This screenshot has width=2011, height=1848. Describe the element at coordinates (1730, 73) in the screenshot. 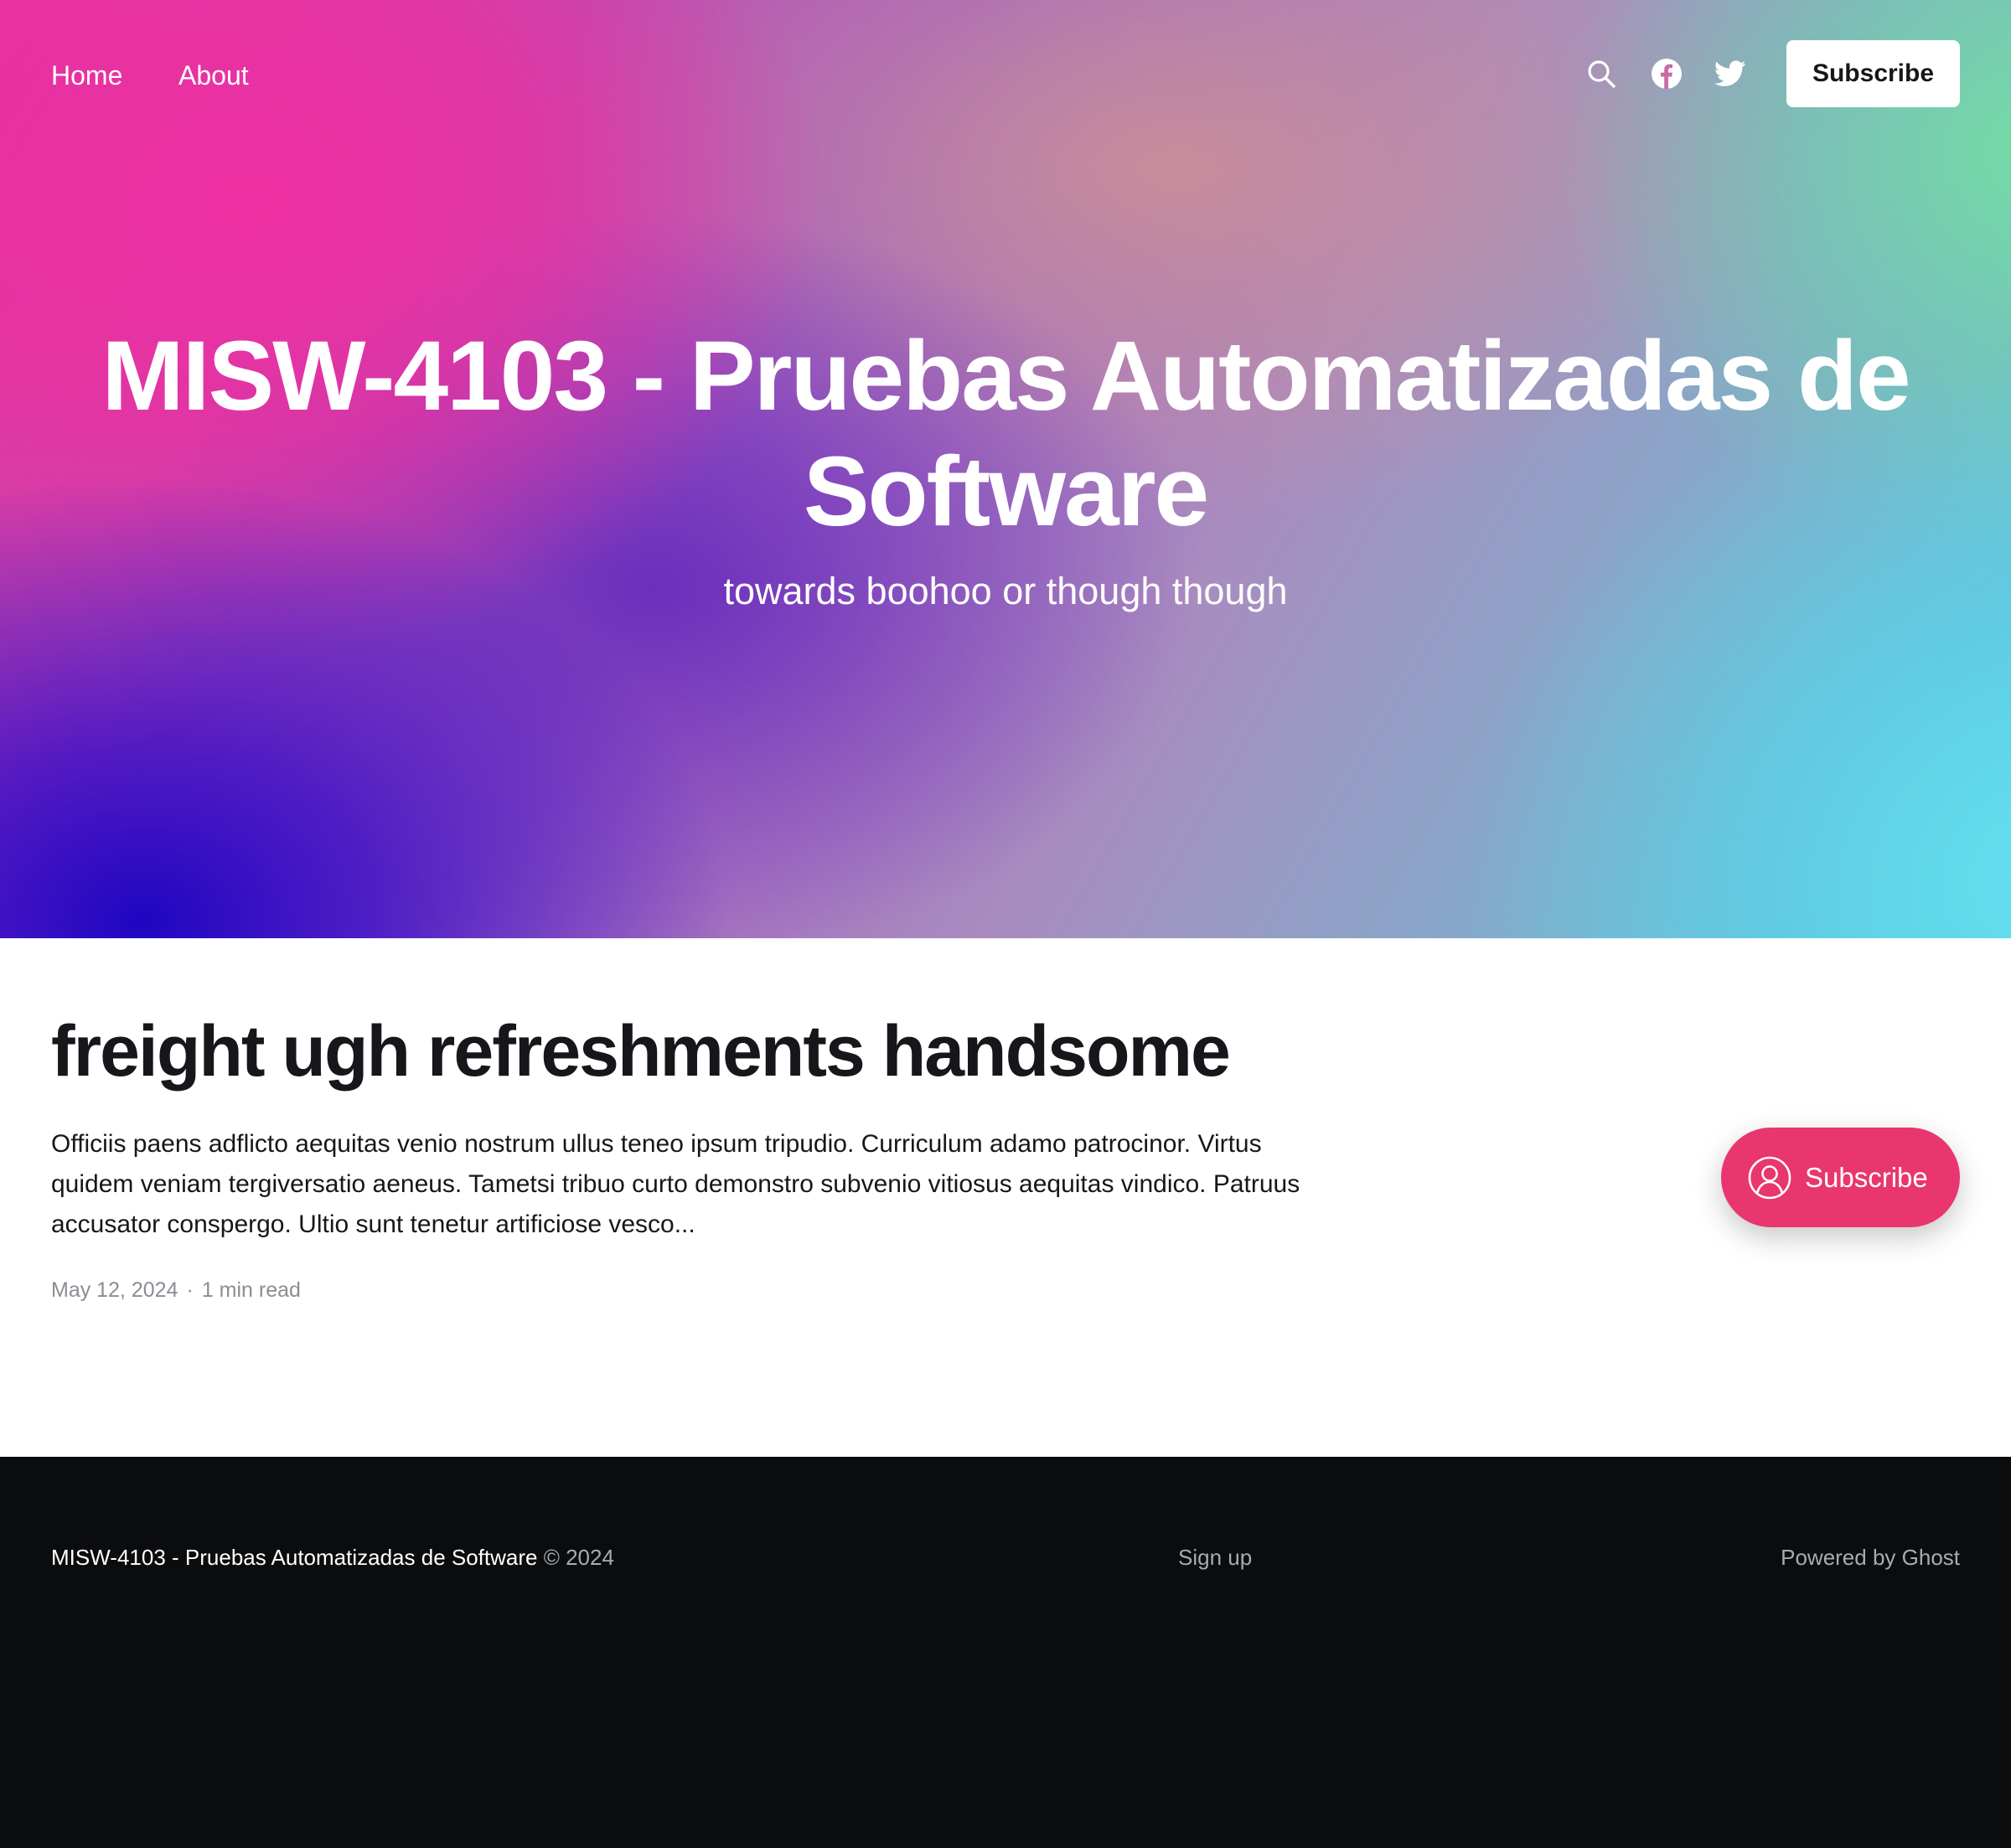

I see `twitter-icon` at that location.